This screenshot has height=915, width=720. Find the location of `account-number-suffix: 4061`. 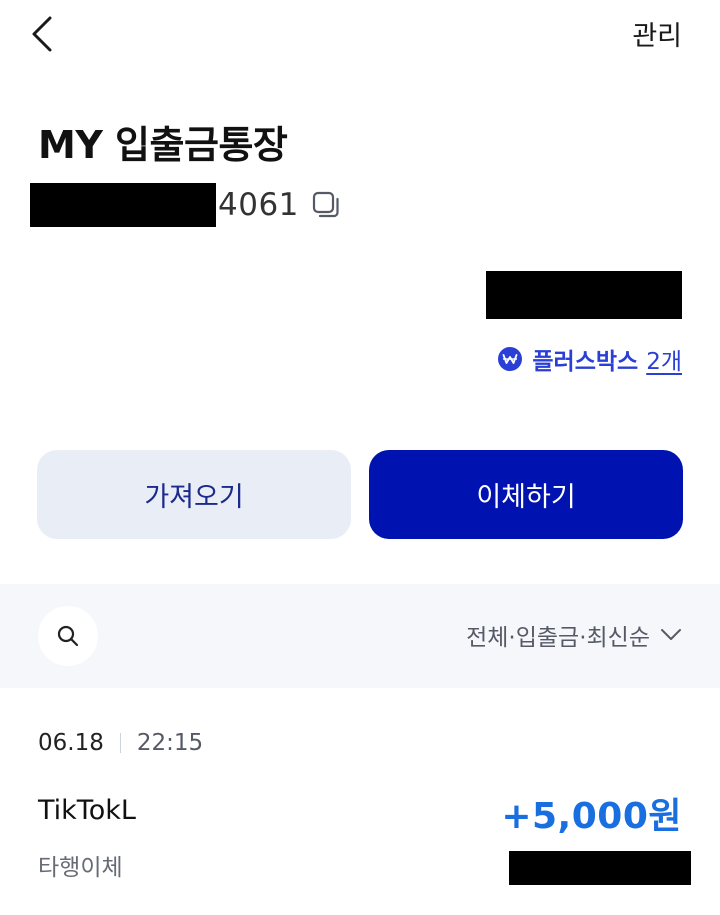

account-number-suffix: 4061 is located at coordinates (258, 205).